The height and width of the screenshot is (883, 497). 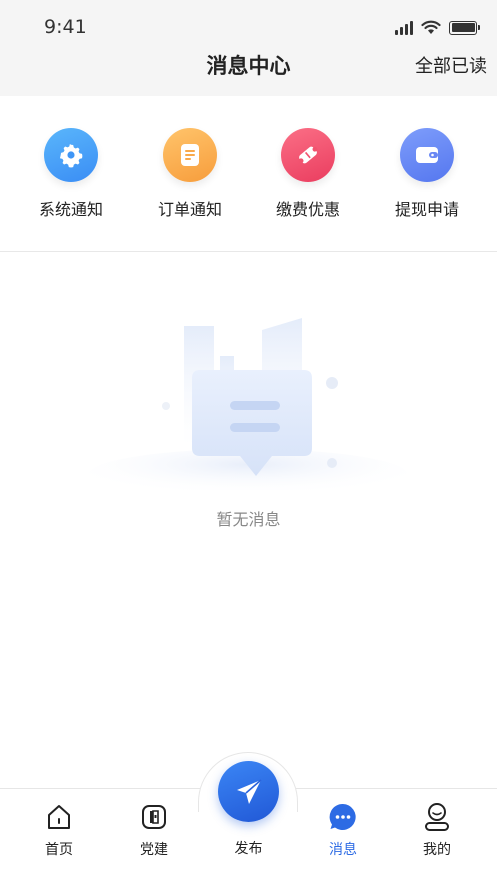 What do you see at coordinates (248, 849) in the screenshot?
I see `tab-publish-label: 发布` at bounding box center [248, 849].